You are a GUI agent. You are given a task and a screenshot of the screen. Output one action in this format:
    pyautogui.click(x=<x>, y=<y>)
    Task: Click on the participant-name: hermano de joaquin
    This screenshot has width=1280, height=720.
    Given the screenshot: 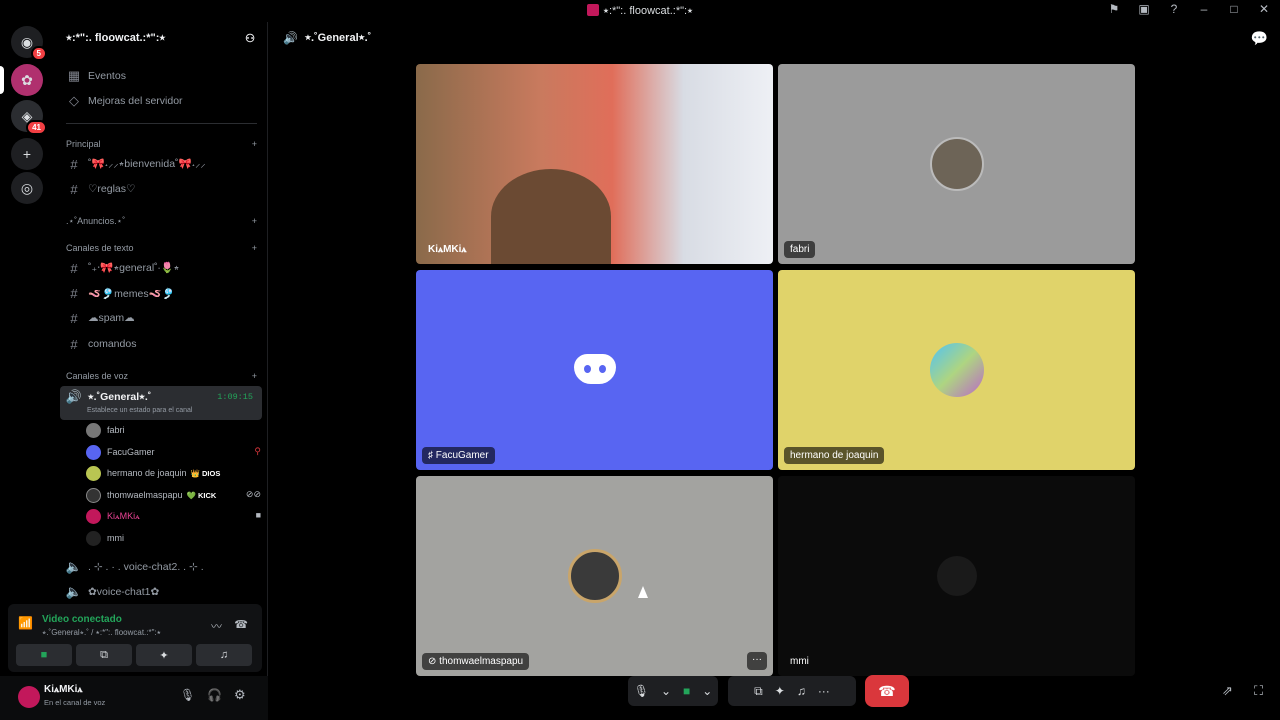 What is the action you would take?
    pyautogui.click(x=834, y=455)
    